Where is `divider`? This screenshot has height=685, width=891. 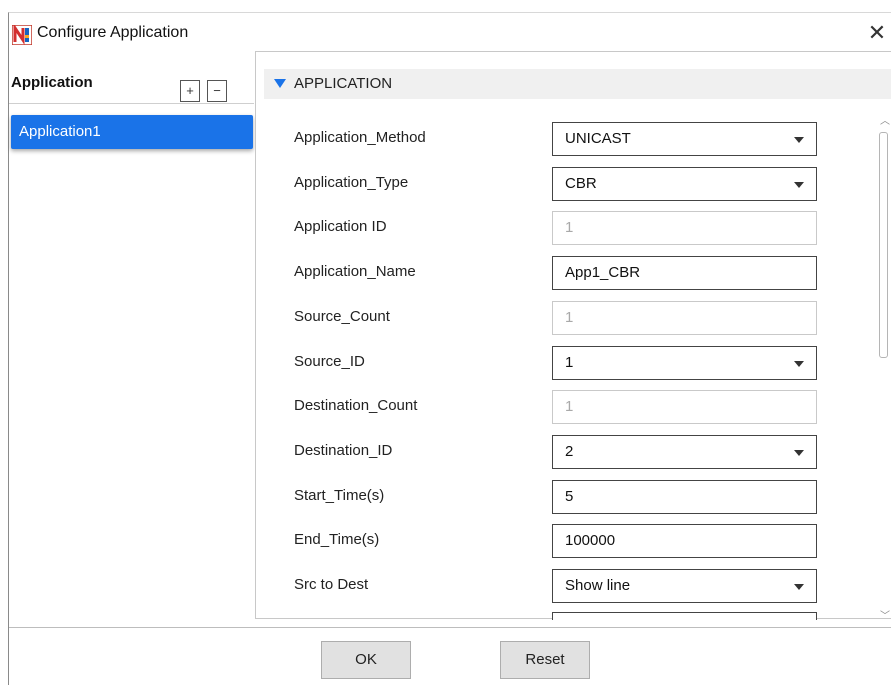 divider is located at coordinates (131, 103).